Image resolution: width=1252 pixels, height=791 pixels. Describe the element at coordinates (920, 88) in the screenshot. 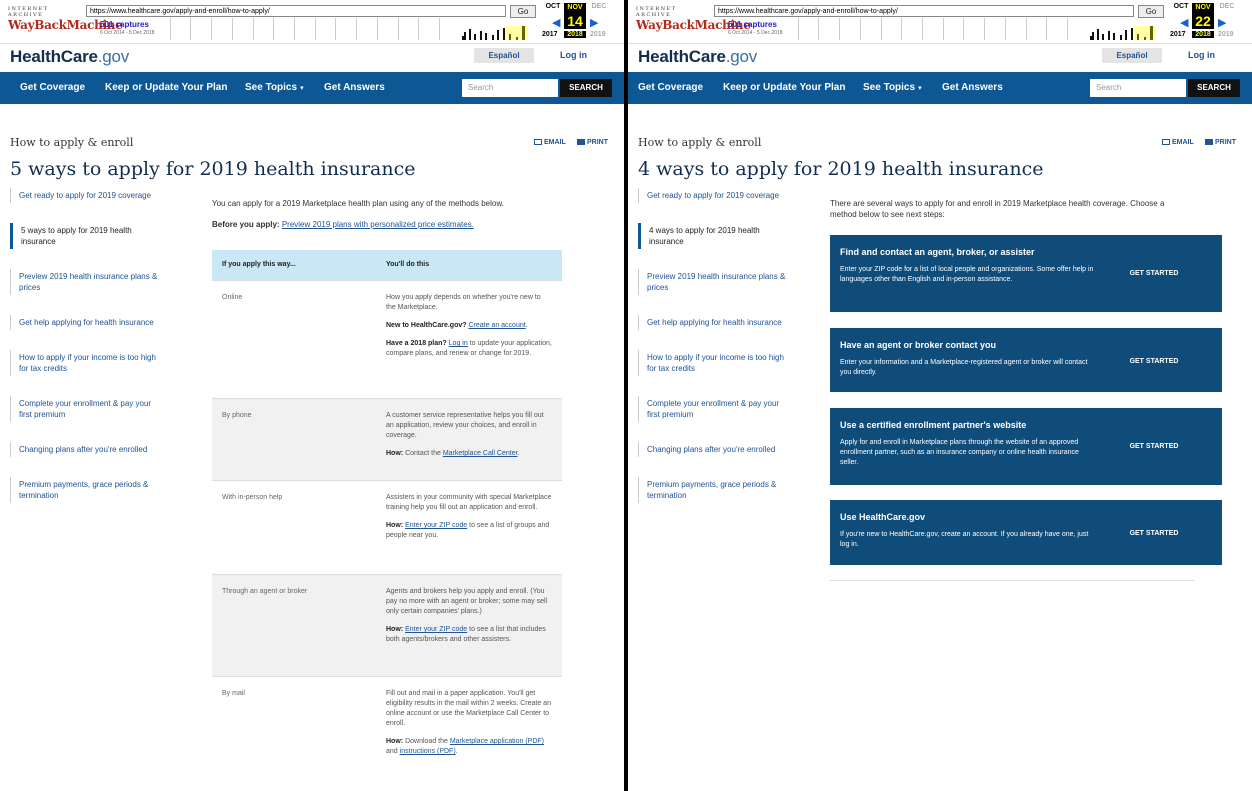

I see `chevron-down-icon: ▾` at that location.